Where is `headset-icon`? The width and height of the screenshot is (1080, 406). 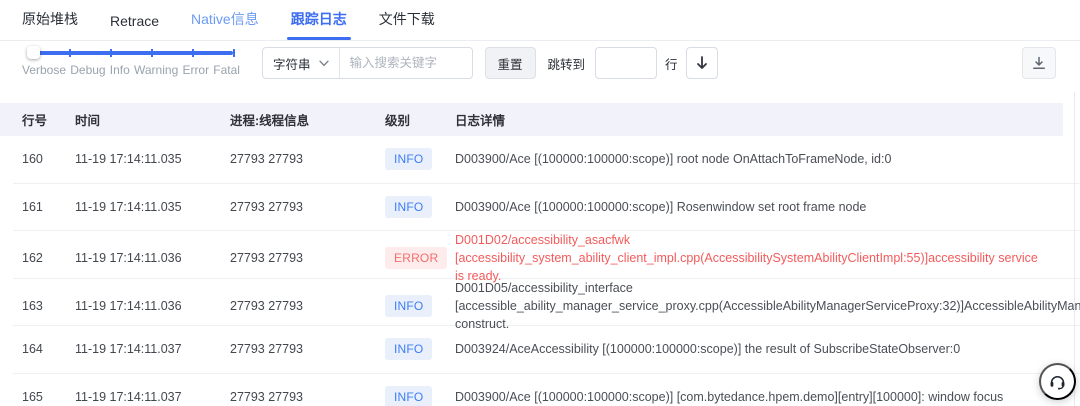
headset-icon is located at coordinates (1057, 382).